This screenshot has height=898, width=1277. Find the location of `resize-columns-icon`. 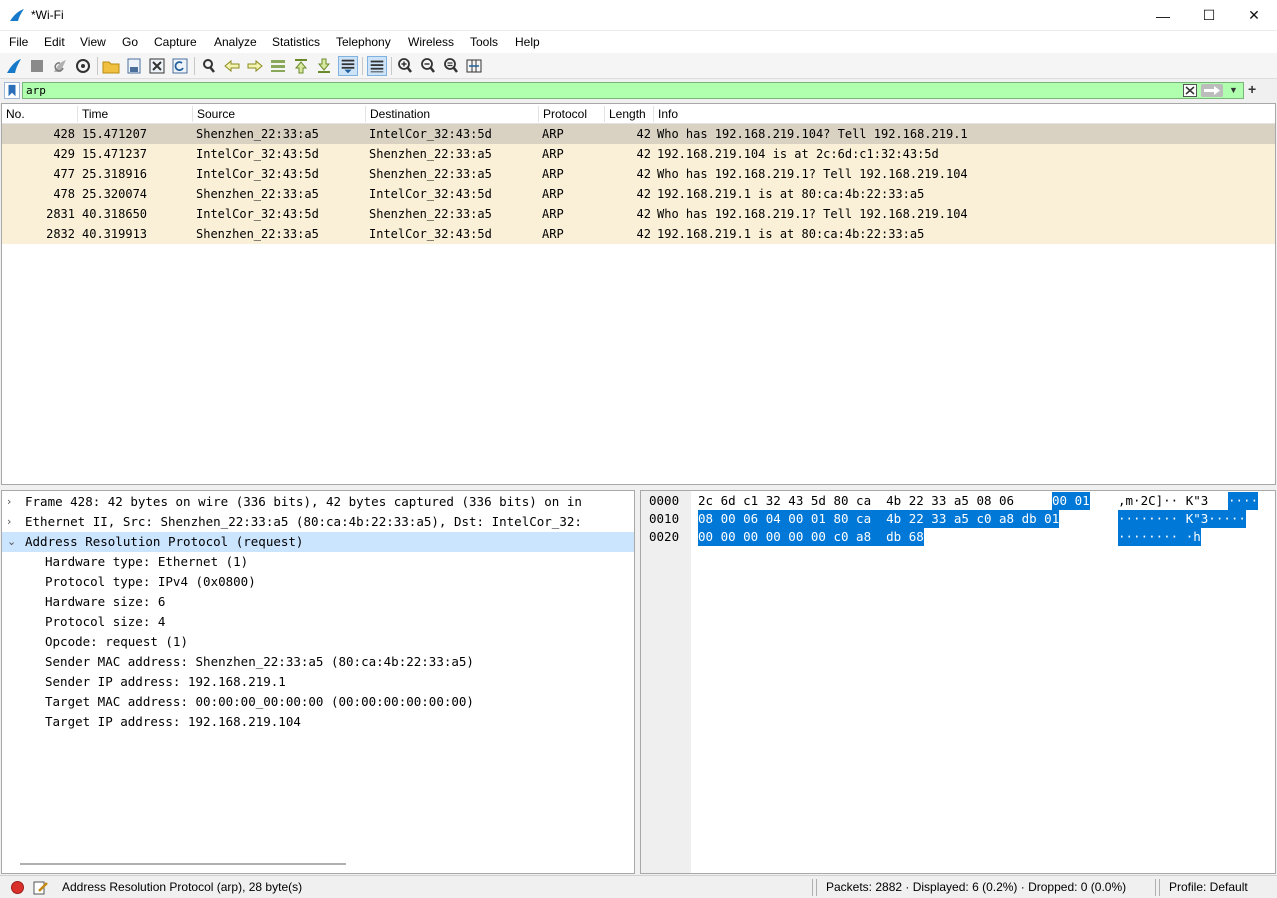

resize-columns-icon is located at coordinates (474, 66).